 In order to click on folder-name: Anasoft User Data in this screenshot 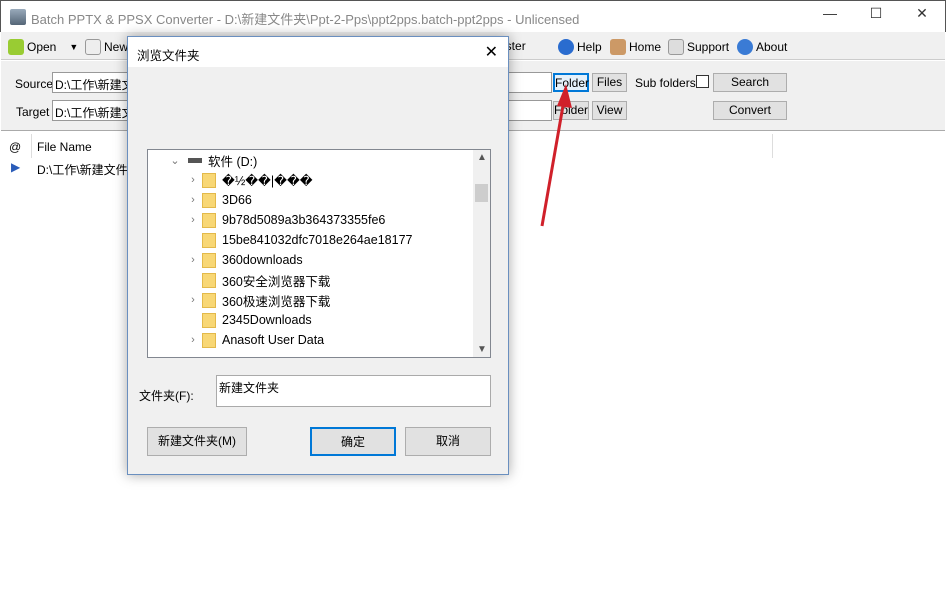, I will do `click(273, 340)`.